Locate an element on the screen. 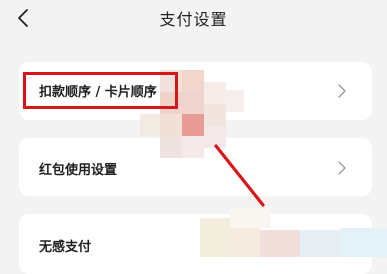  setting-item-label: 无感支付 is located at coordinates (65, 247).